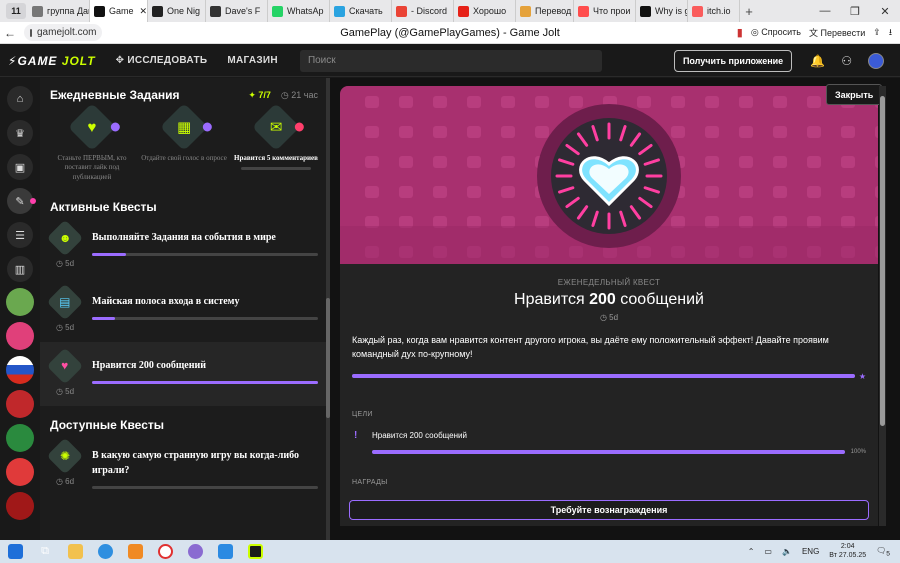 The image size is (900, 563). What do you see at coordinates (740, 32) in the screenshot?
I see `bookmark-icon: ▮` at bounding box center [740, 32].